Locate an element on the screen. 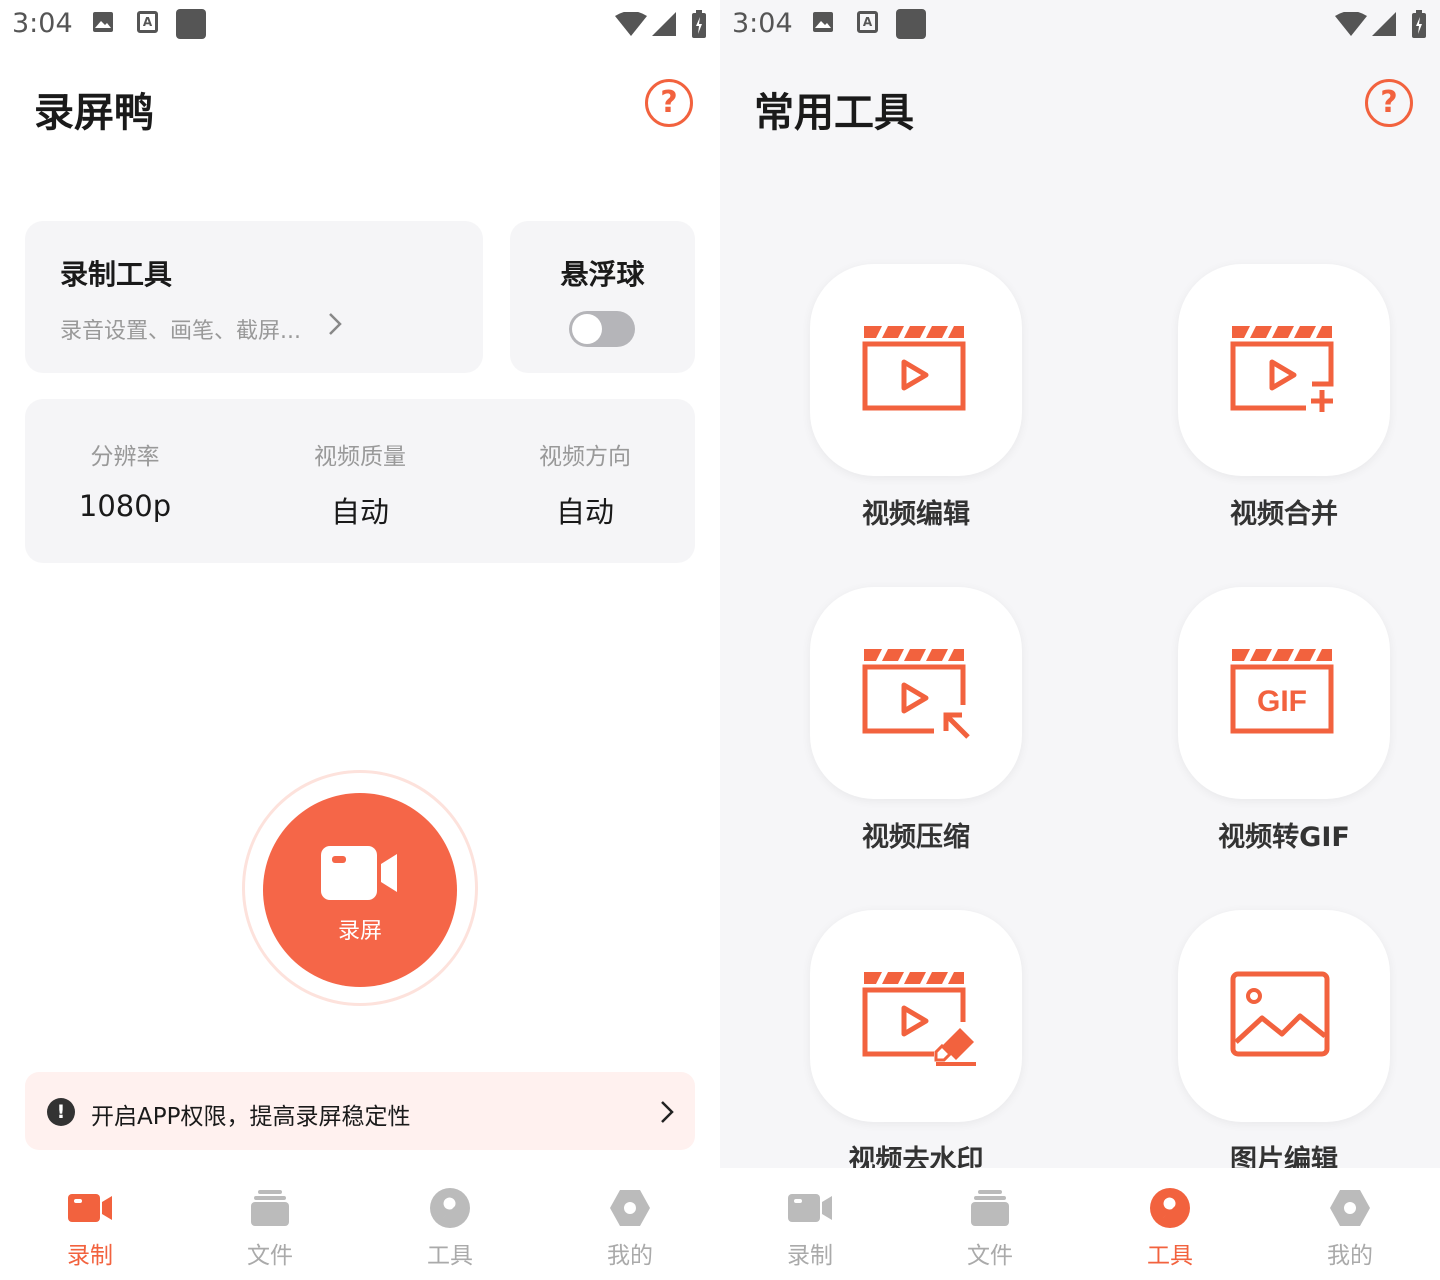 This screenshot has height=1280, width=1440. tool-video-to-gif: GIF 视频转GIF is located at coordinates (1284, 737).